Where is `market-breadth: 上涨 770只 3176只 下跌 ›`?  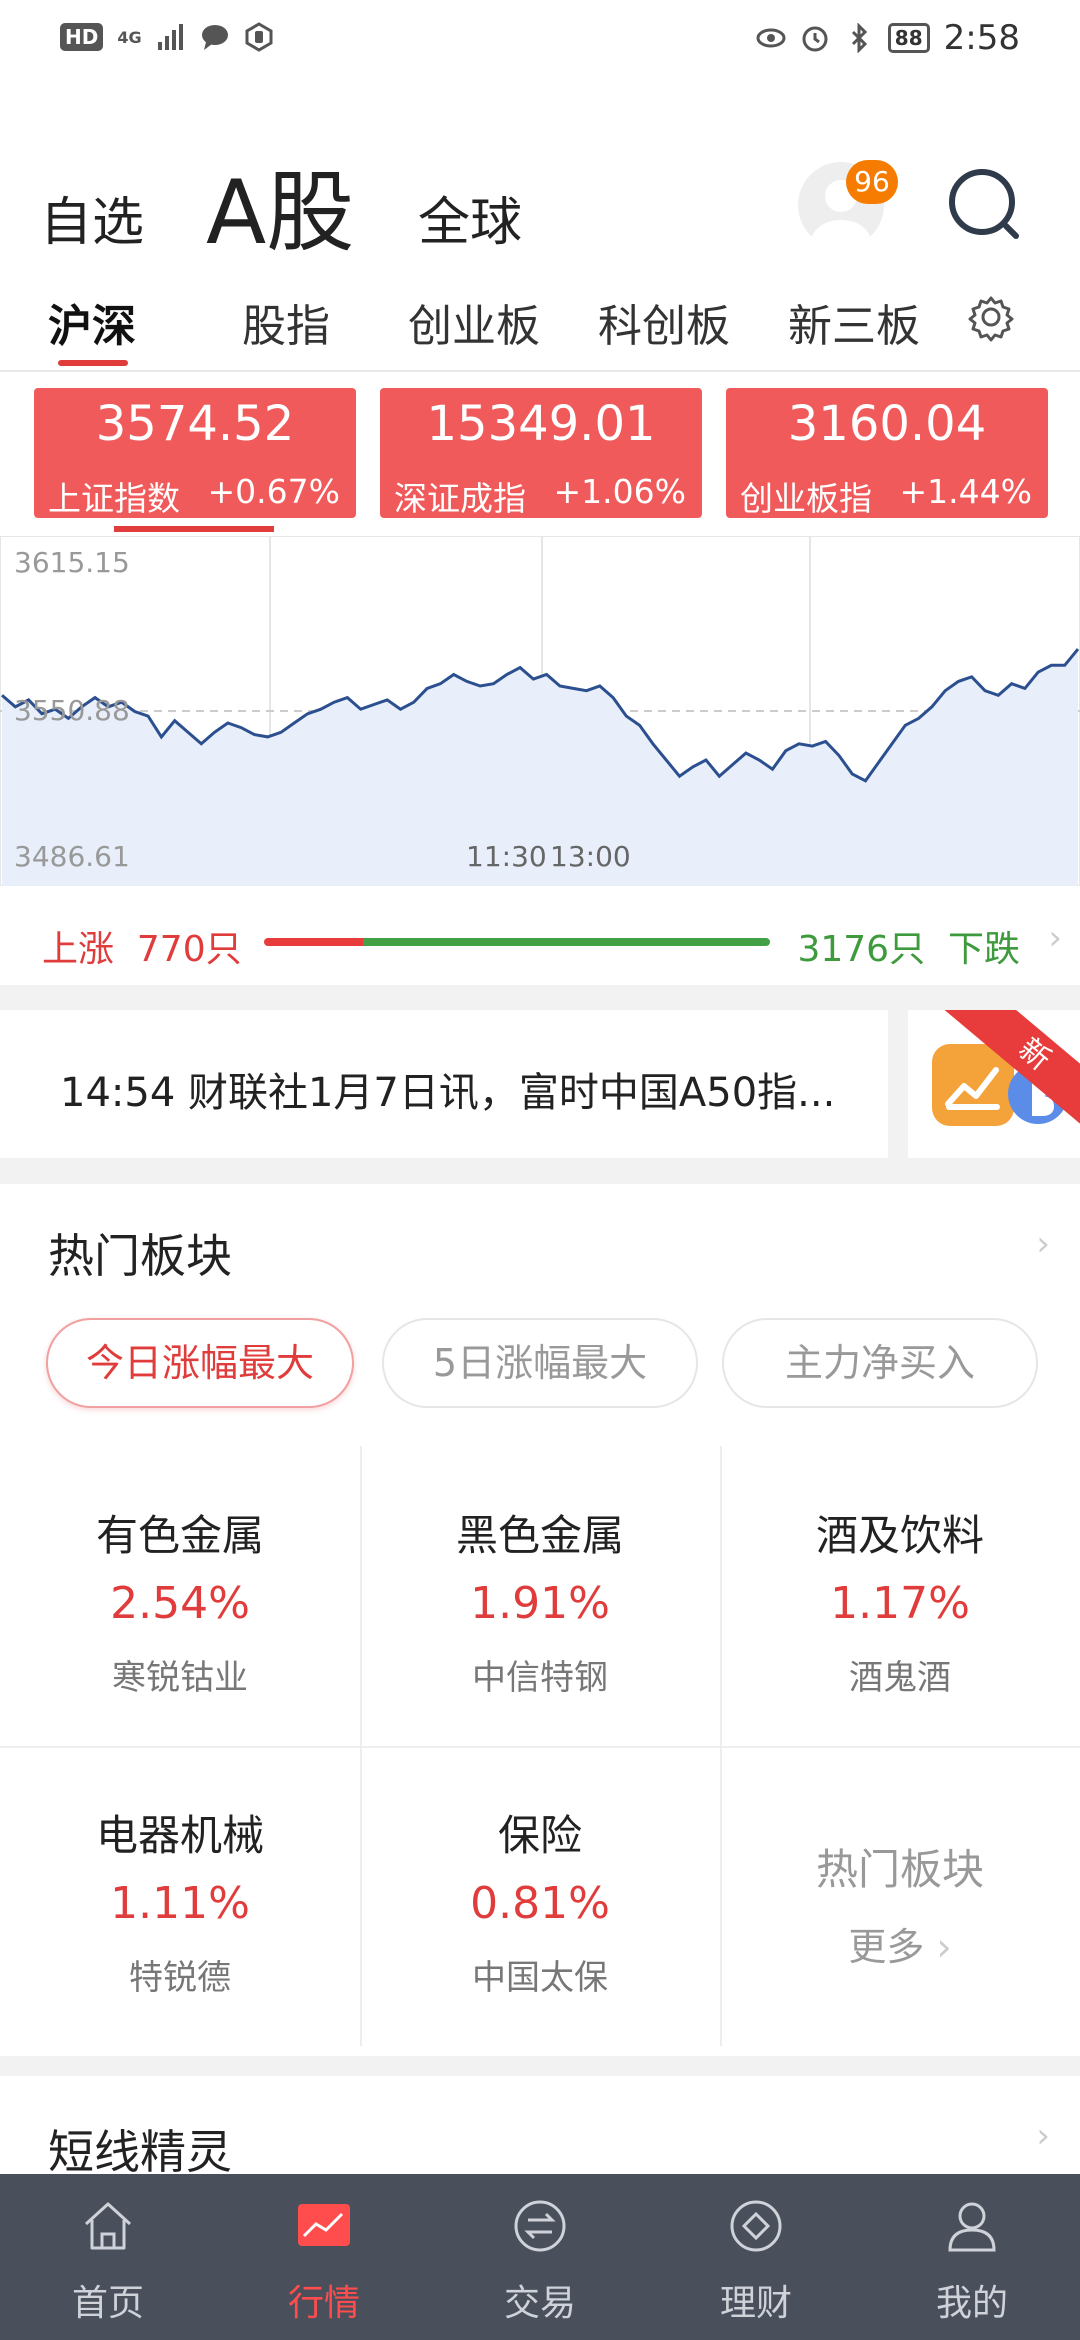 market-breadth: 上涨 770只 3176只 下跌 › is located at coordinates (540, 942).